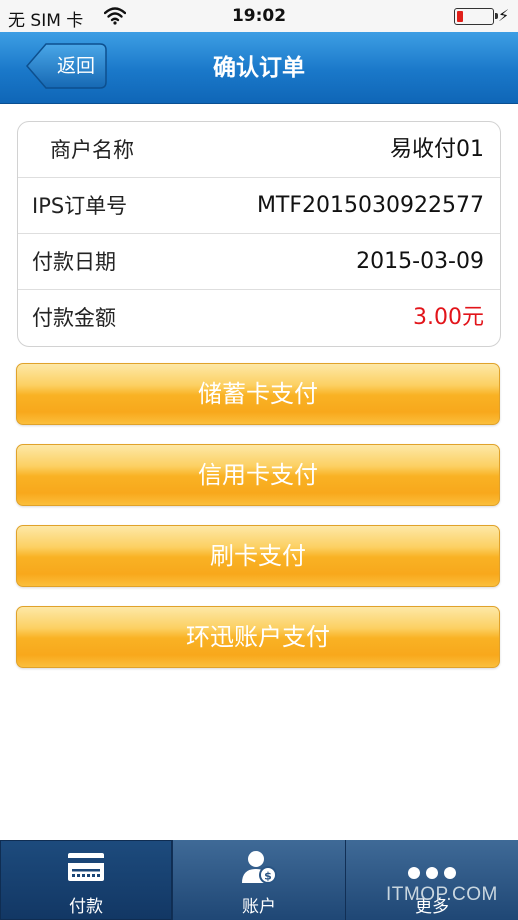 The height and width of the screenshot is (920, 518). Describe the element at coordinates (259, 907) in the screenshot. I see `tab-account-label: 账户` at that location.